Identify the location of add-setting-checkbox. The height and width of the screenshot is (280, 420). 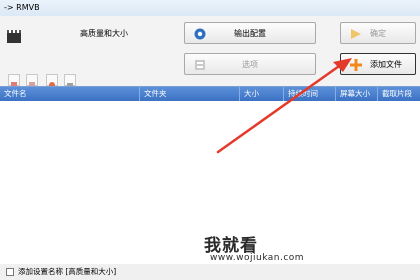
(10, 272).